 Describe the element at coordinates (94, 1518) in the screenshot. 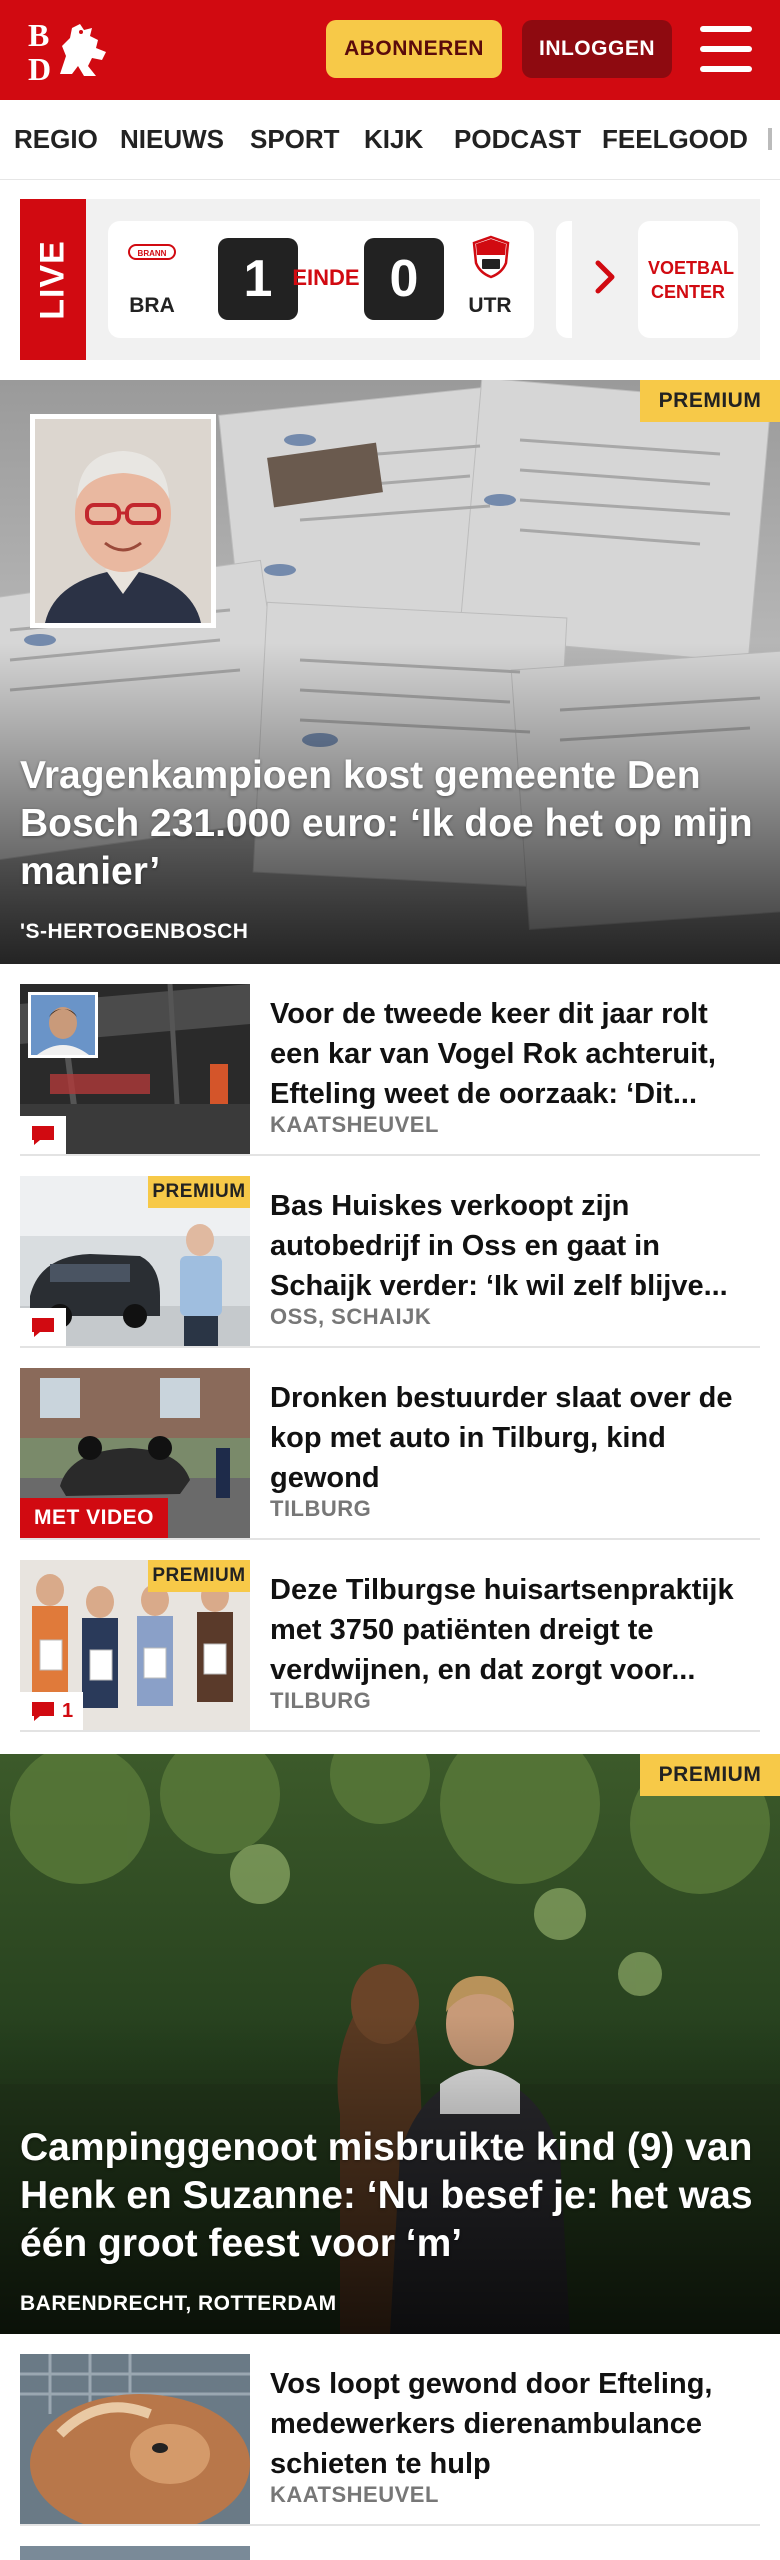

I see `video-badge: MET VIDEO` at that location.